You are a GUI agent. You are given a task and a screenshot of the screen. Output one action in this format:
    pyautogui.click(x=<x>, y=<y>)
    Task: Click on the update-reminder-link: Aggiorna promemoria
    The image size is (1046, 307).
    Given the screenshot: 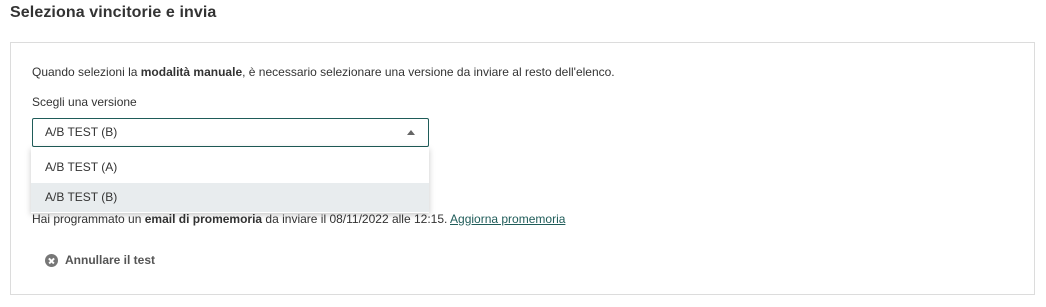 What is the action you would take?
    pyautogui.click(x=507, y=219)
    